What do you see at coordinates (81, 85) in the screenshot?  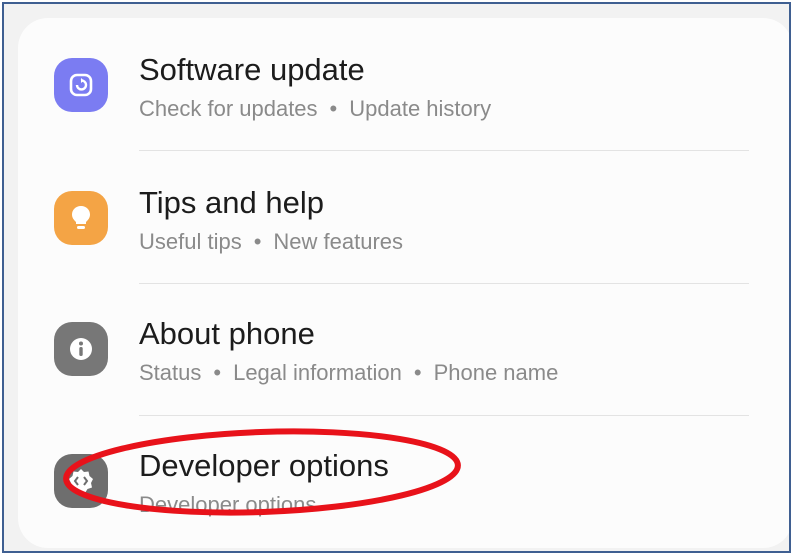 I see `software-update-icon` at bounding box center [81, 85].